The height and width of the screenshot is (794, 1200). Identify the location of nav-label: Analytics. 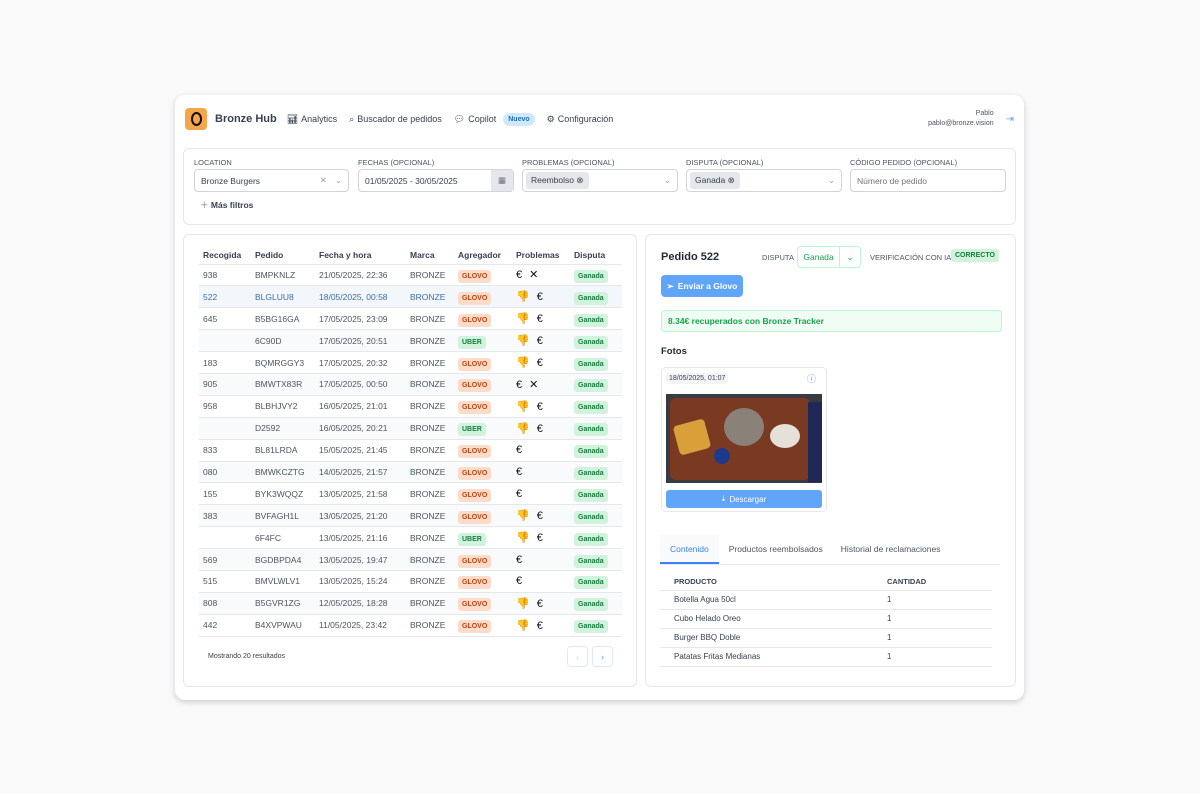
(319, 119).